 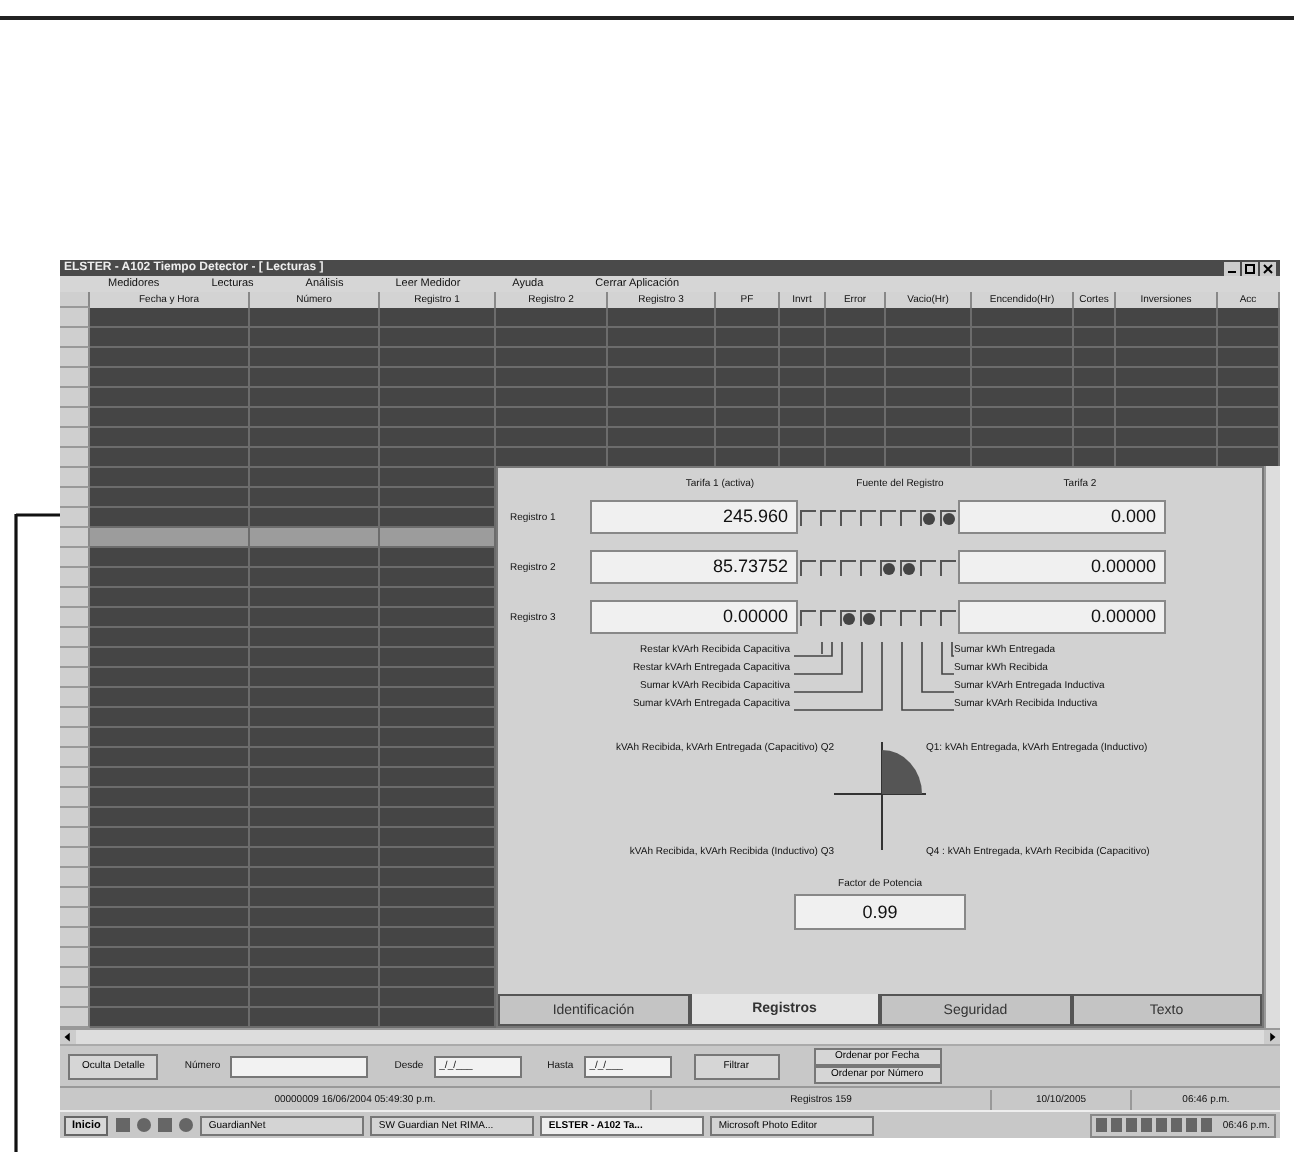 What do you see at coordinates (880, 912) in the screenshot?
I see `power-factor-field: 0.99` at bounding box center [880, 912].